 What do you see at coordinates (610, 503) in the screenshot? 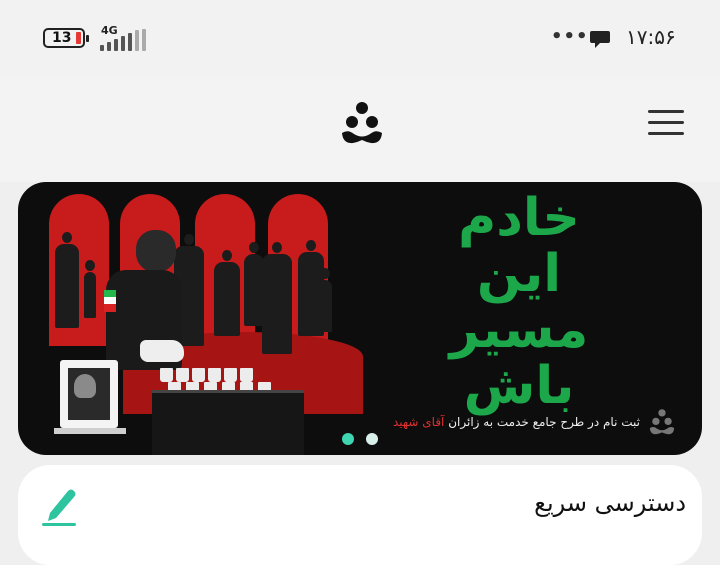
I see `quick-access-title: دسترسی سریع` at bounding box center [610, 503].